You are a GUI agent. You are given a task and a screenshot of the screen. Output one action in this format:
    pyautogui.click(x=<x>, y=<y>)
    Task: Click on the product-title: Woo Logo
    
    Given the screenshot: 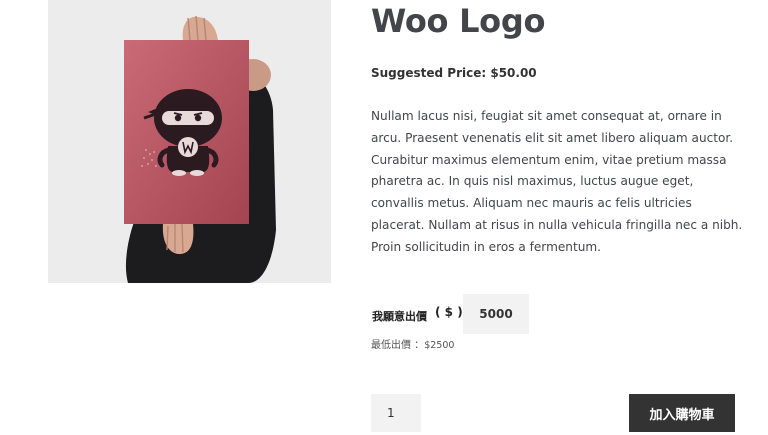 What is the action you would take?
    pyautogui.click(x=458, y=21)
    